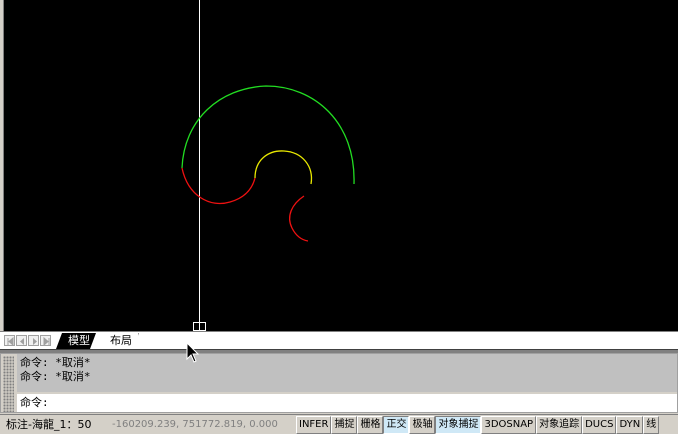 The height and width of the screenshot is (434, 678). Describe the element at coordinates (559, 425) in the screenshot. I see `status-toggle-对象追踪: 对象追踪` at that location.